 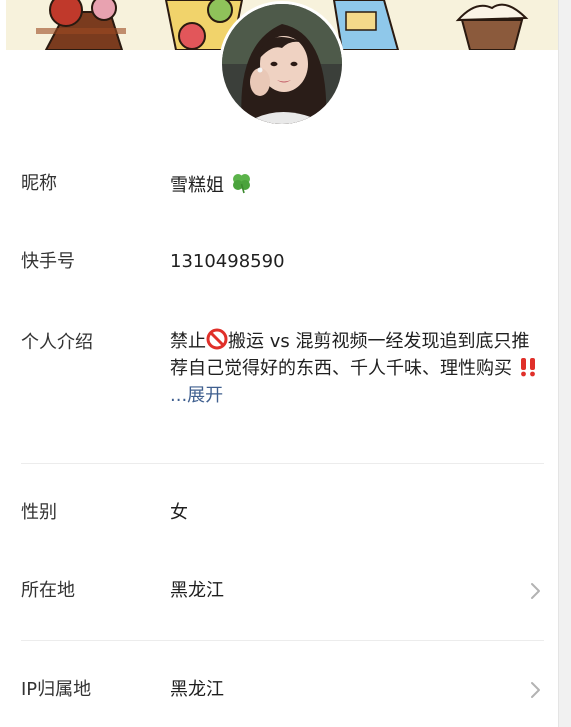 I want to click on bio-label: 个人介绍, so click(x=57, y=342).